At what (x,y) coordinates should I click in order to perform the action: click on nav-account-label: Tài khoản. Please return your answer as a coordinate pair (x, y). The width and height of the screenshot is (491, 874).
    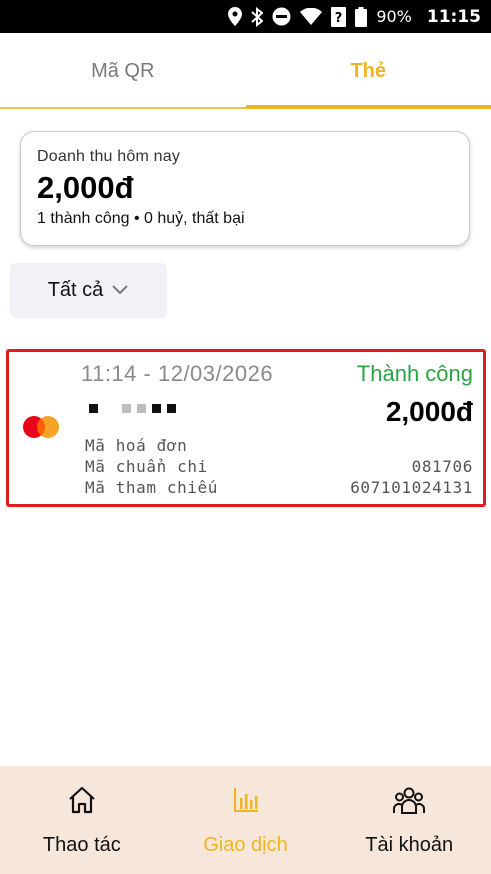
    Looking at the image, I should click on (409, 844).